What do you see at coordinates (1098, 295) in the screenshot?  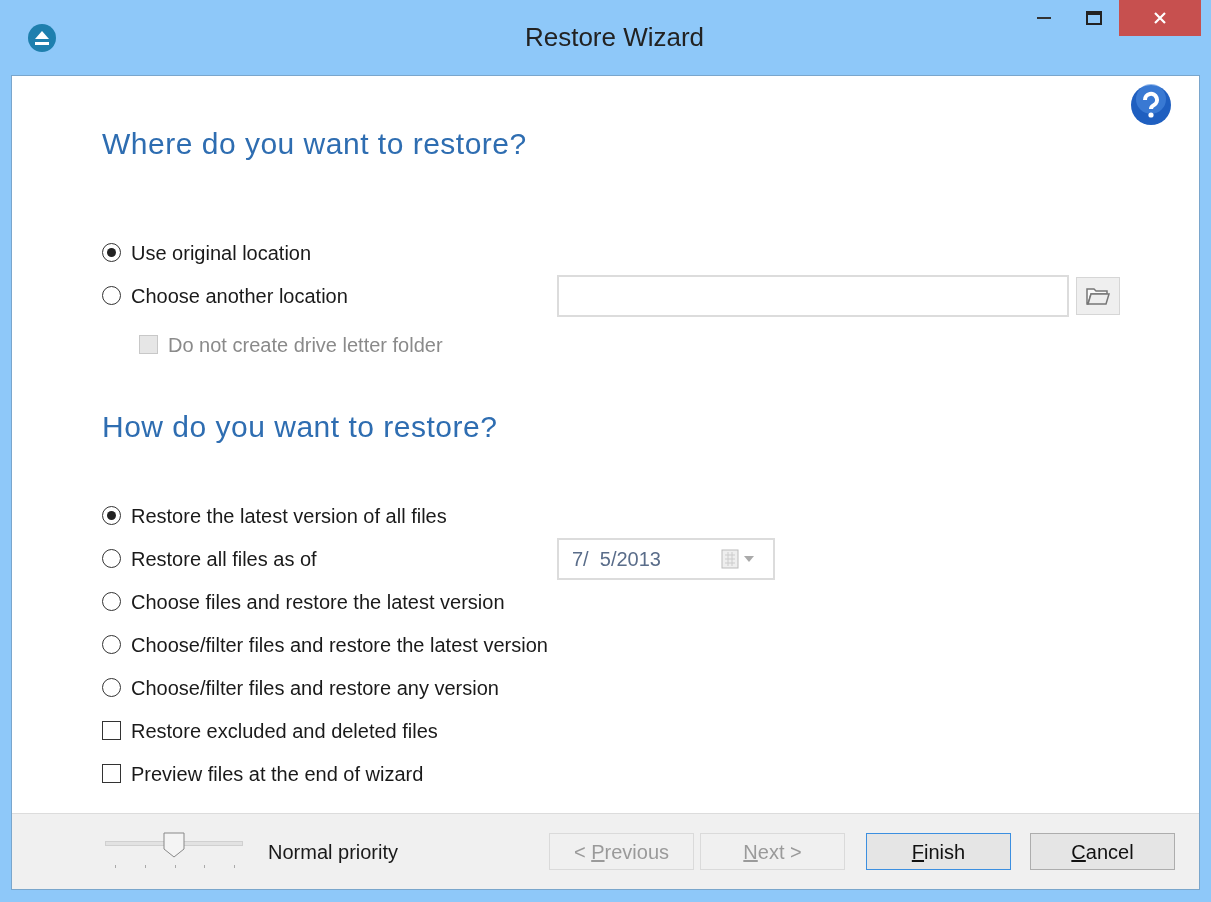 I see `browse-folder-button` at bounding box center [1098, 295].